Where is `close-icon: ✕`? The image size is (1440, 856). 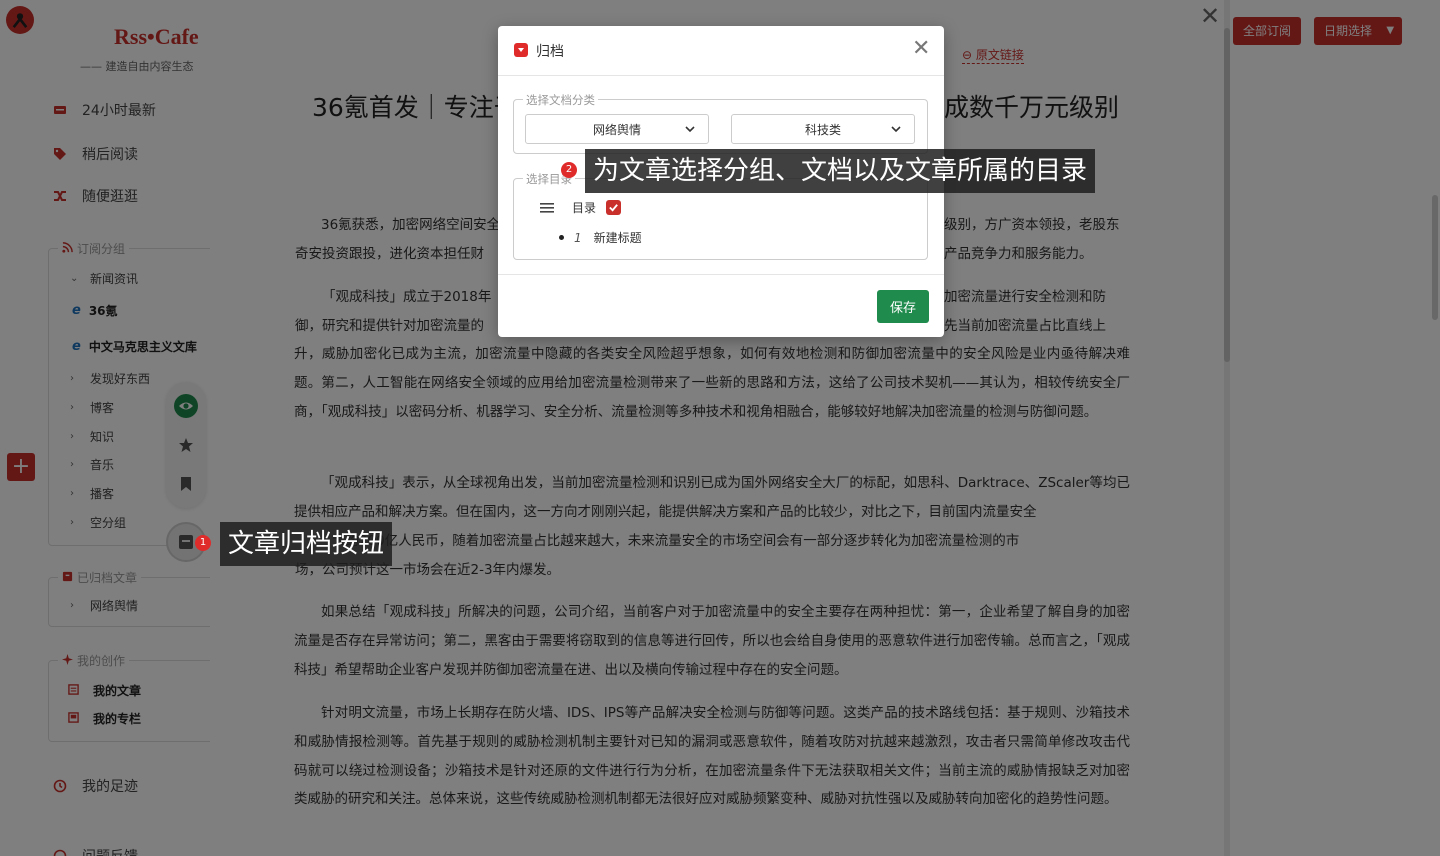 close-icon: ✕ is located at coordinates (921, 48).